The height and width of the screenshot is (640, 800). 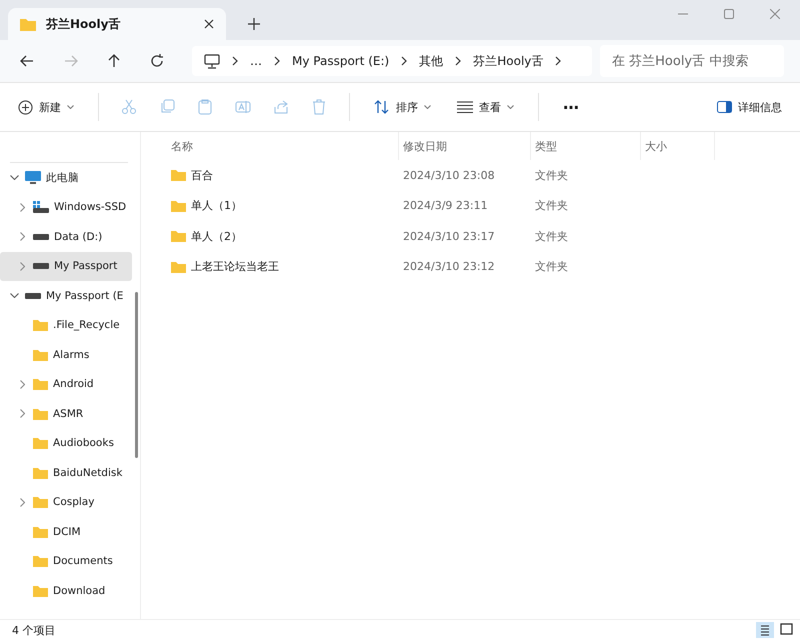 I want to click on column-header: 大小, so click(x=678, y=146).